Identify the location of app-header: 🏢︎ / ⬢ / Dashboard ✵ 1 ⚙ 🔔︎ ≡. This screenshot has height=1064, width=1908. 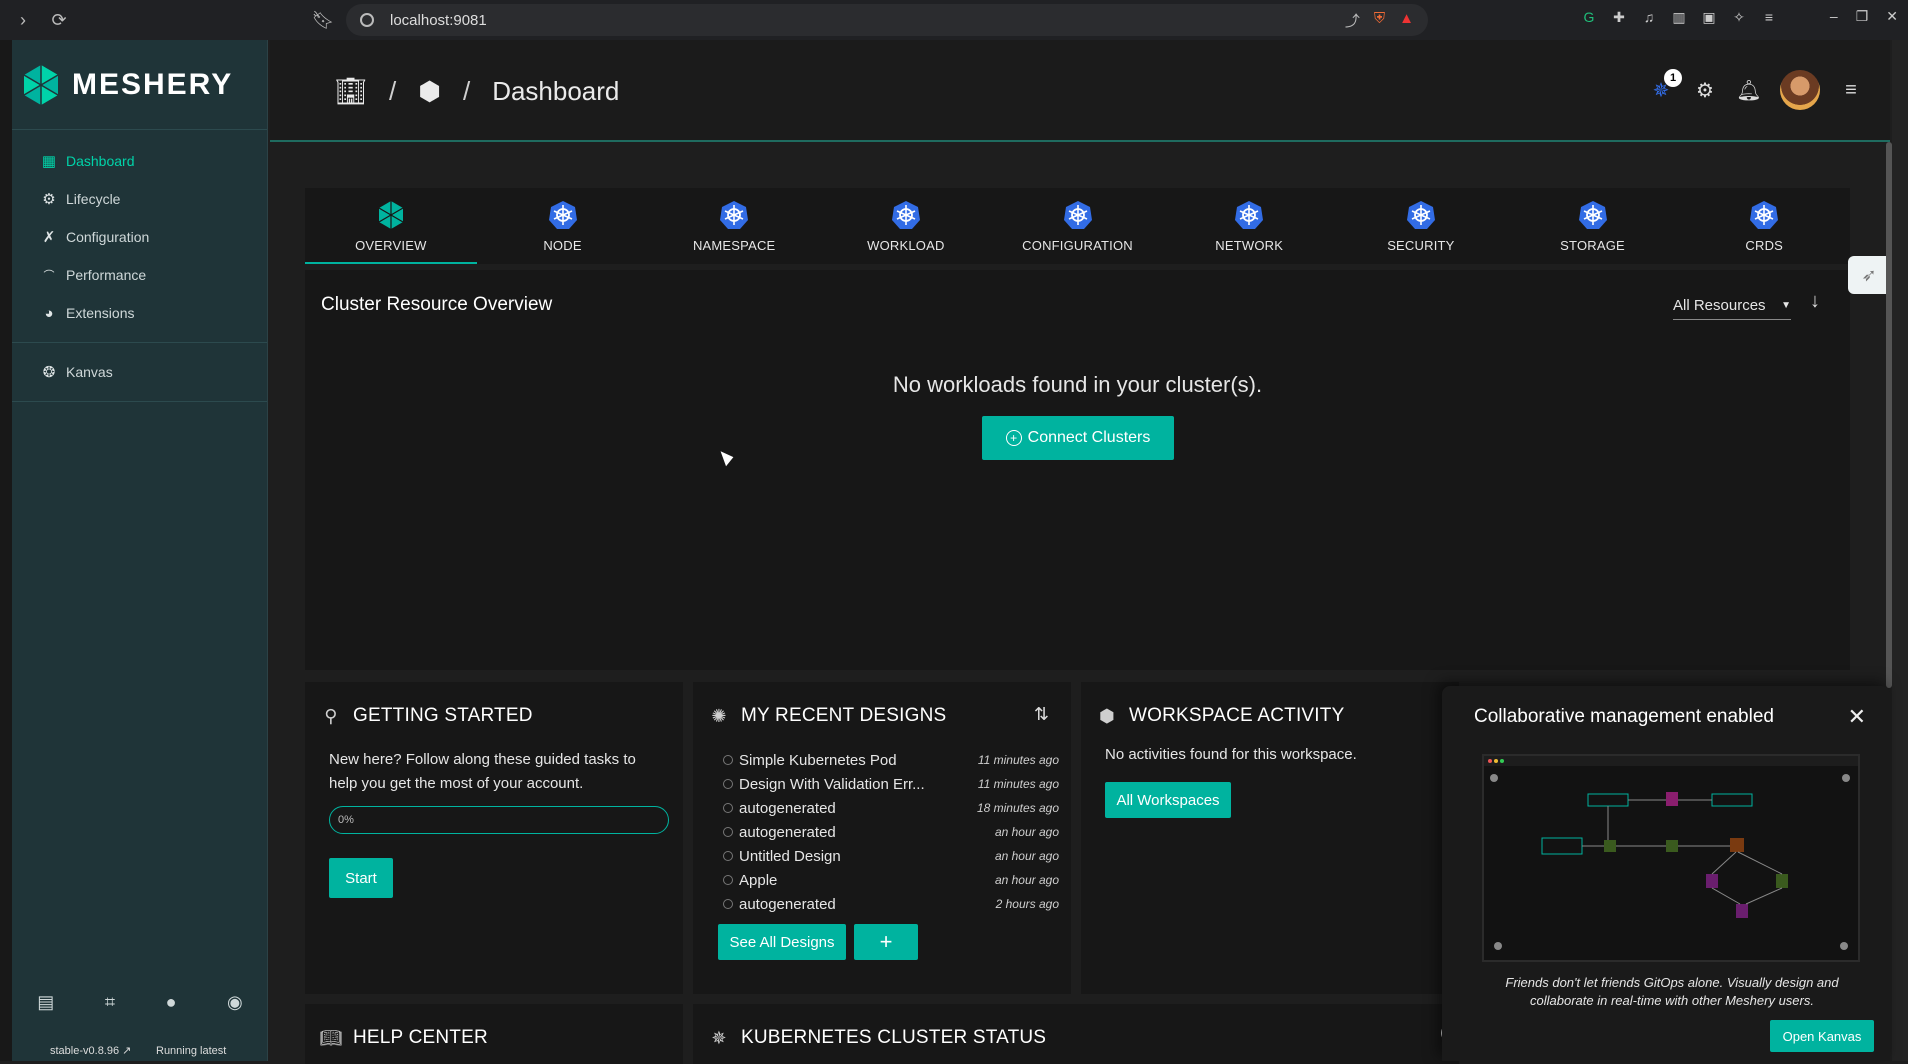
(1080, 91).